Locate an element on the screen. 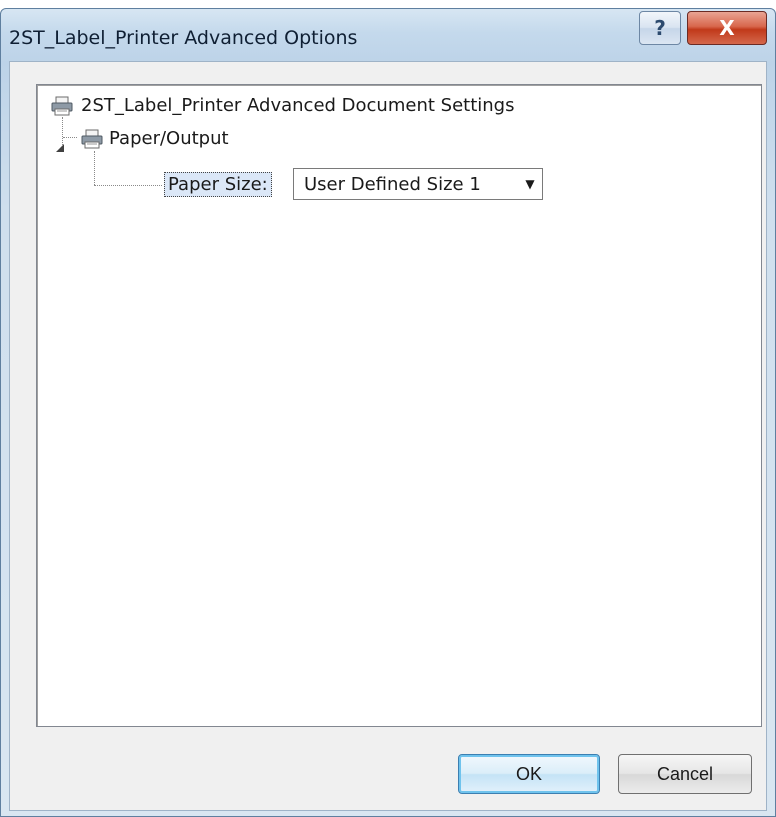  expand-collapse-icon is located at coordinates (60, 148).